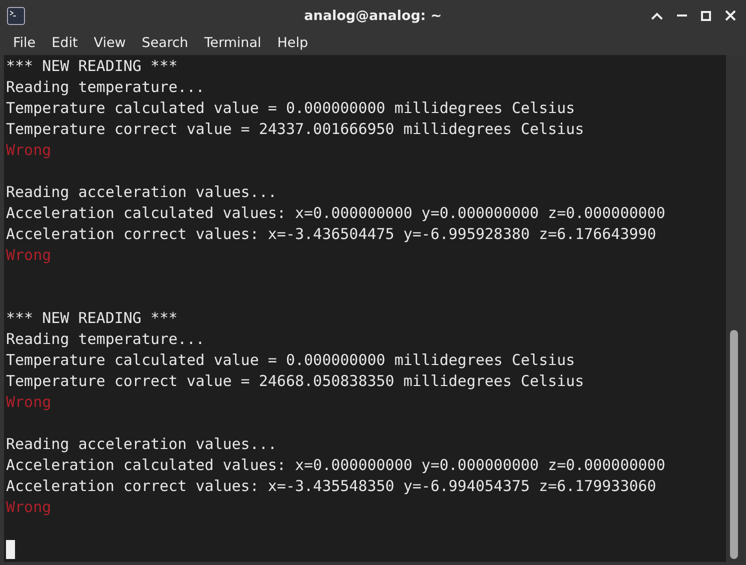 This screenshot has height=565, width=746. What do you see at coordinates (331, 234) in the screenshot?
I see `output-line: Acceleration correct values: x=-3.436504475 y=-6.995928380 z=6.176643990` at bounding box center [331, 234].